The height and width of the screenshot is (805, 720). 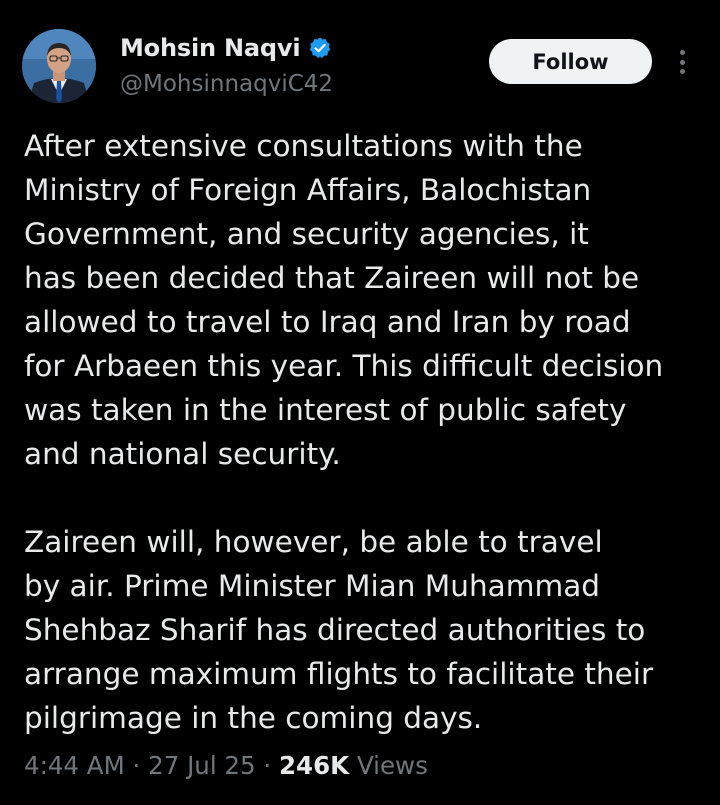 What do you see at coordinates (312, 586) in the screenshot?
I see `tweet-line: by air. Prime Minister Mian Muhammad` at bounding box center [312, 586].